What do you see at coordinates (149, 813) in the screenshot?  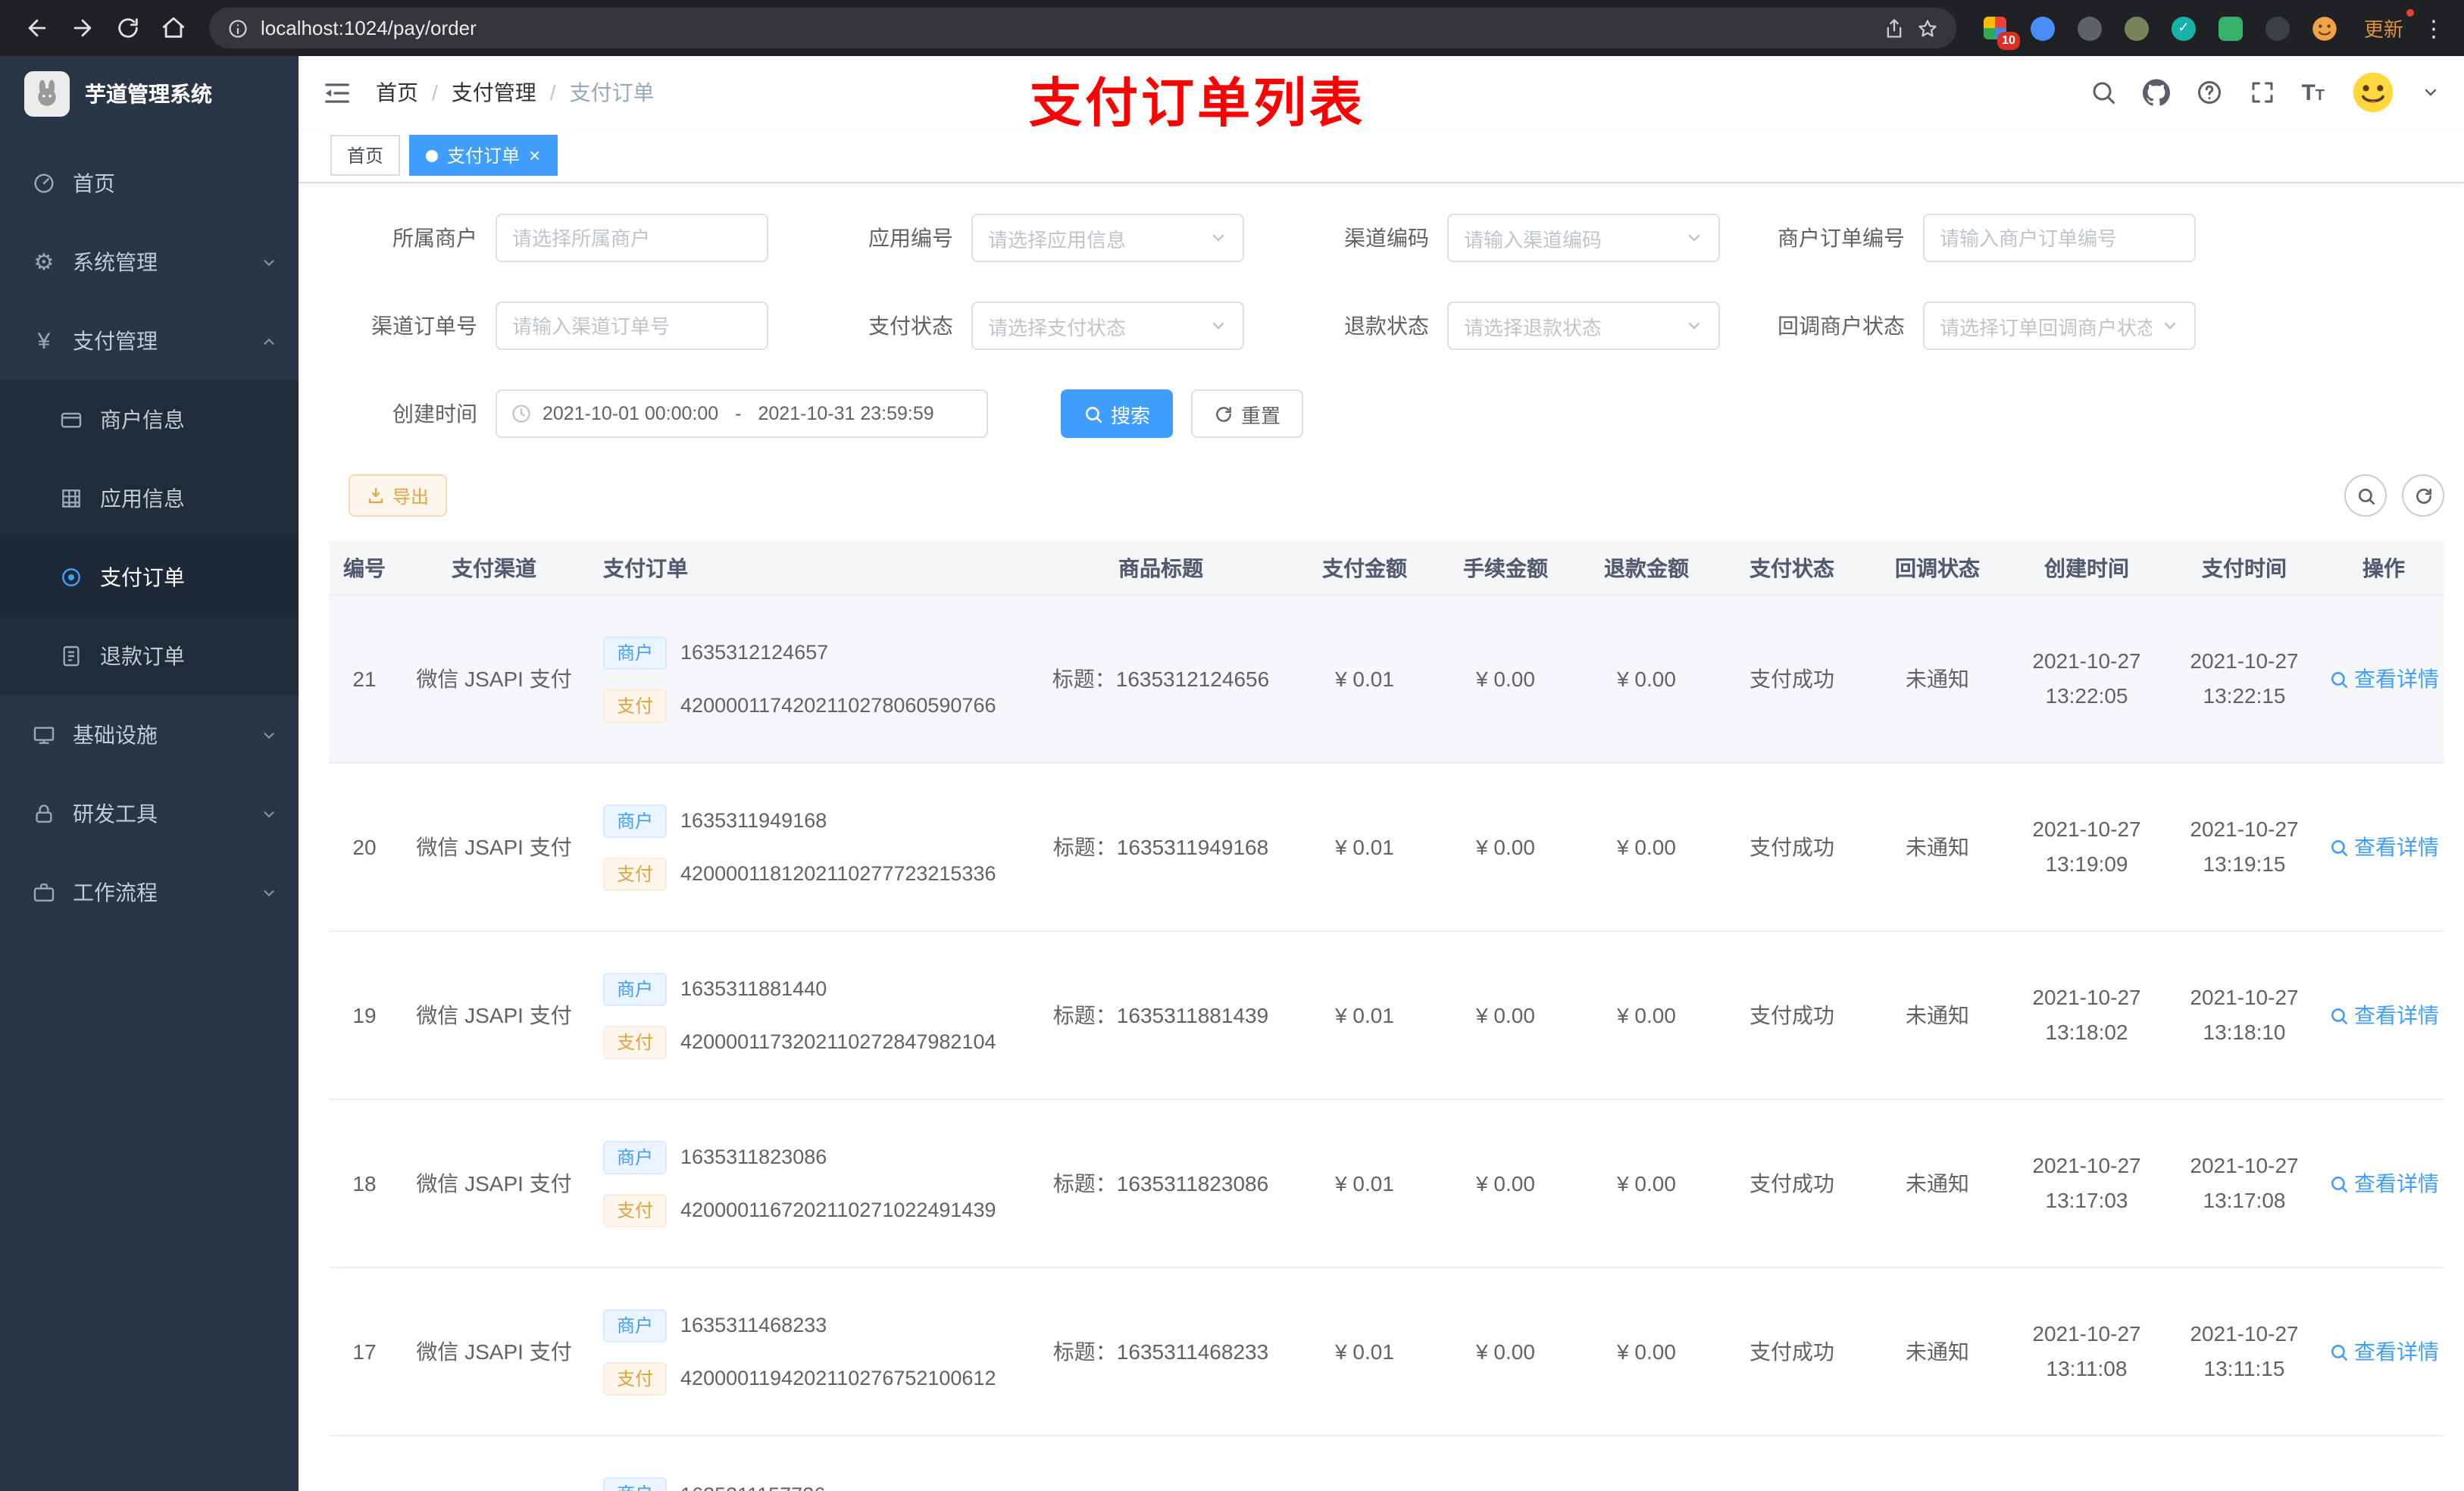 I see `sidebar-item-dev-tools: 研发工具` at bounding box center [149, 813].